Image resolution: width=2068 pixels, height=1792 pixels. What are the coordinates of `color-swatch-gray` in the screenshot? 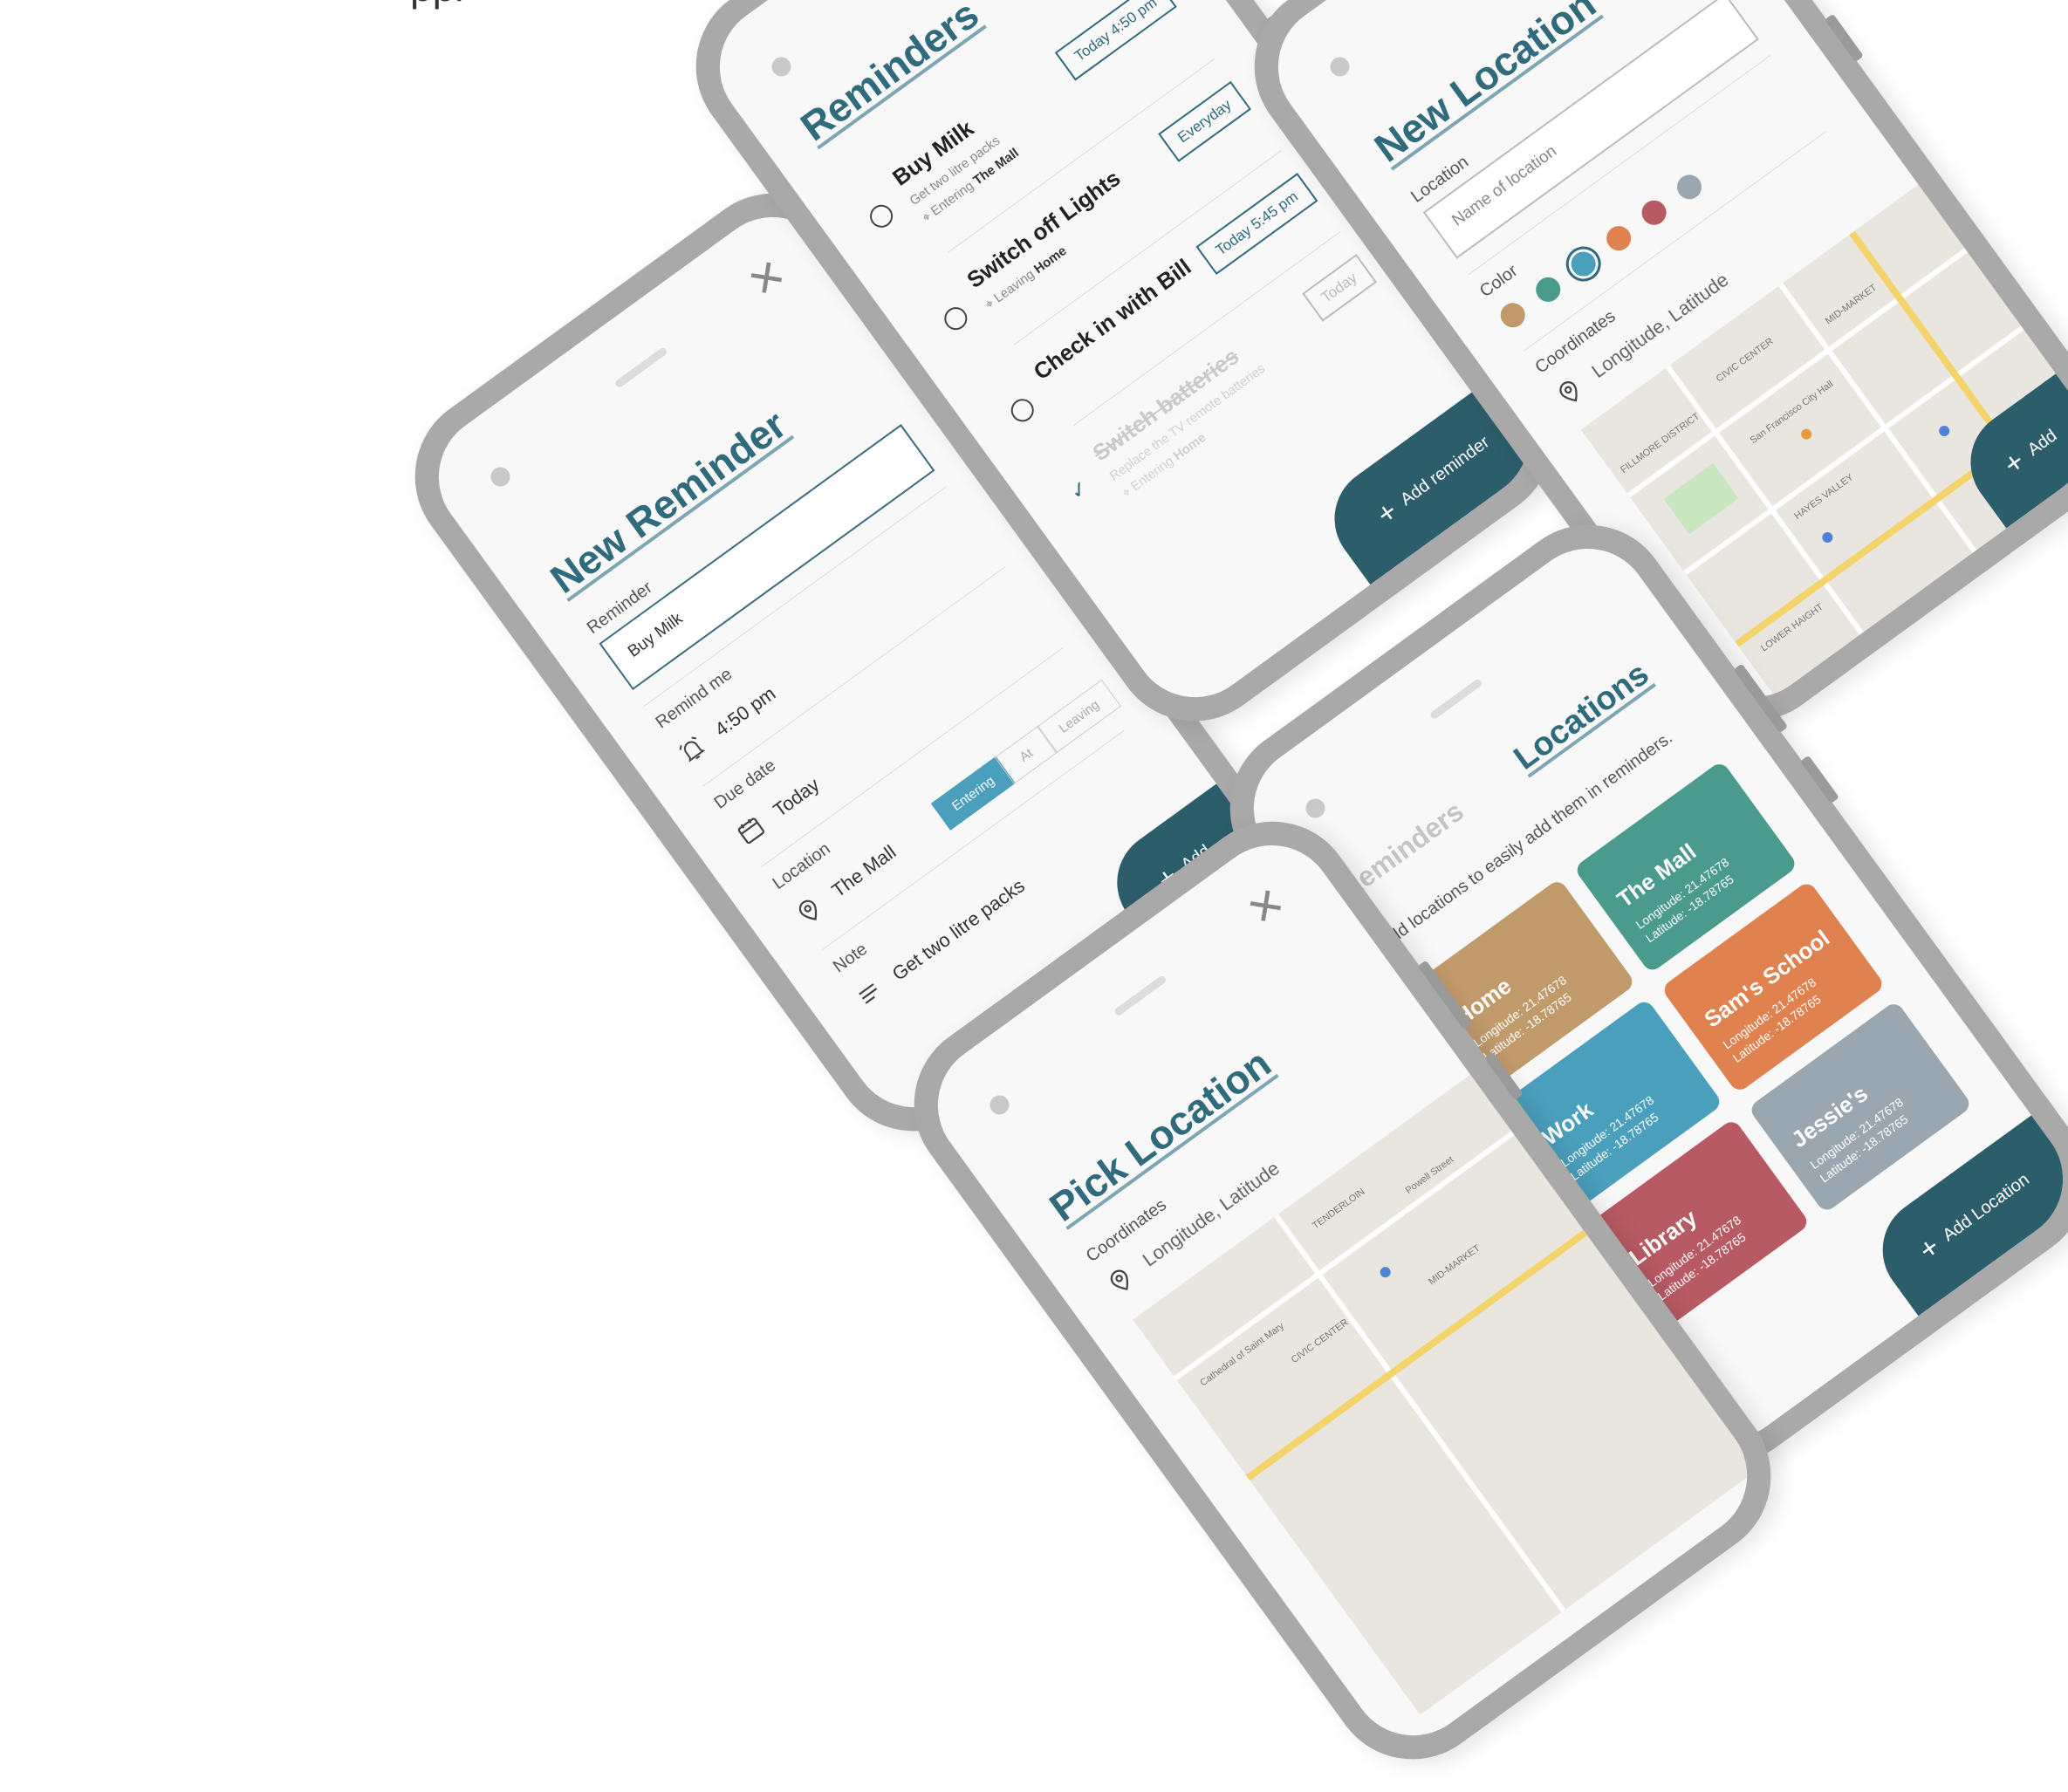 It's located at (1689, 186).